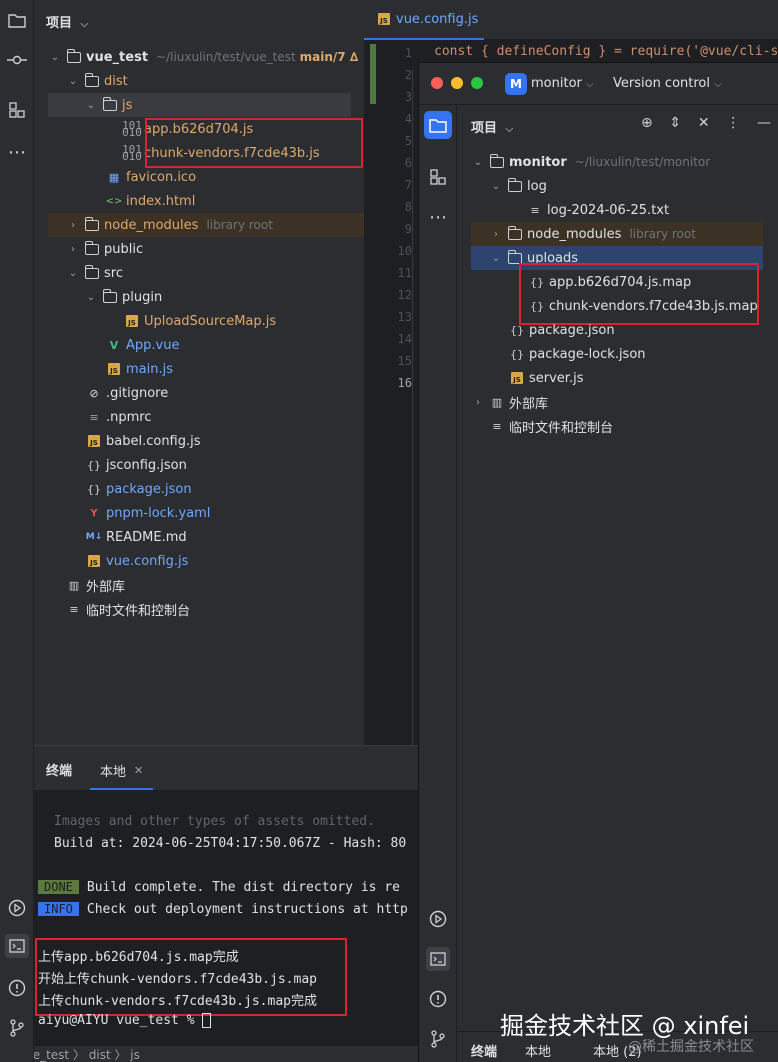 This screenshot has width=778, height=1062. I want to click on tree-item-babel-config: JS babel.config.js, so click(143, 441).